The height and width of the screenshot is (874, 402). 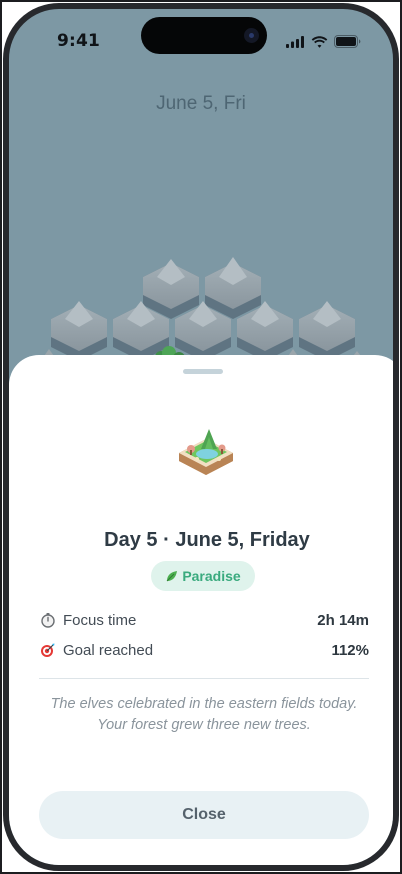 I want to click on divider, so click(x=204, y=678).